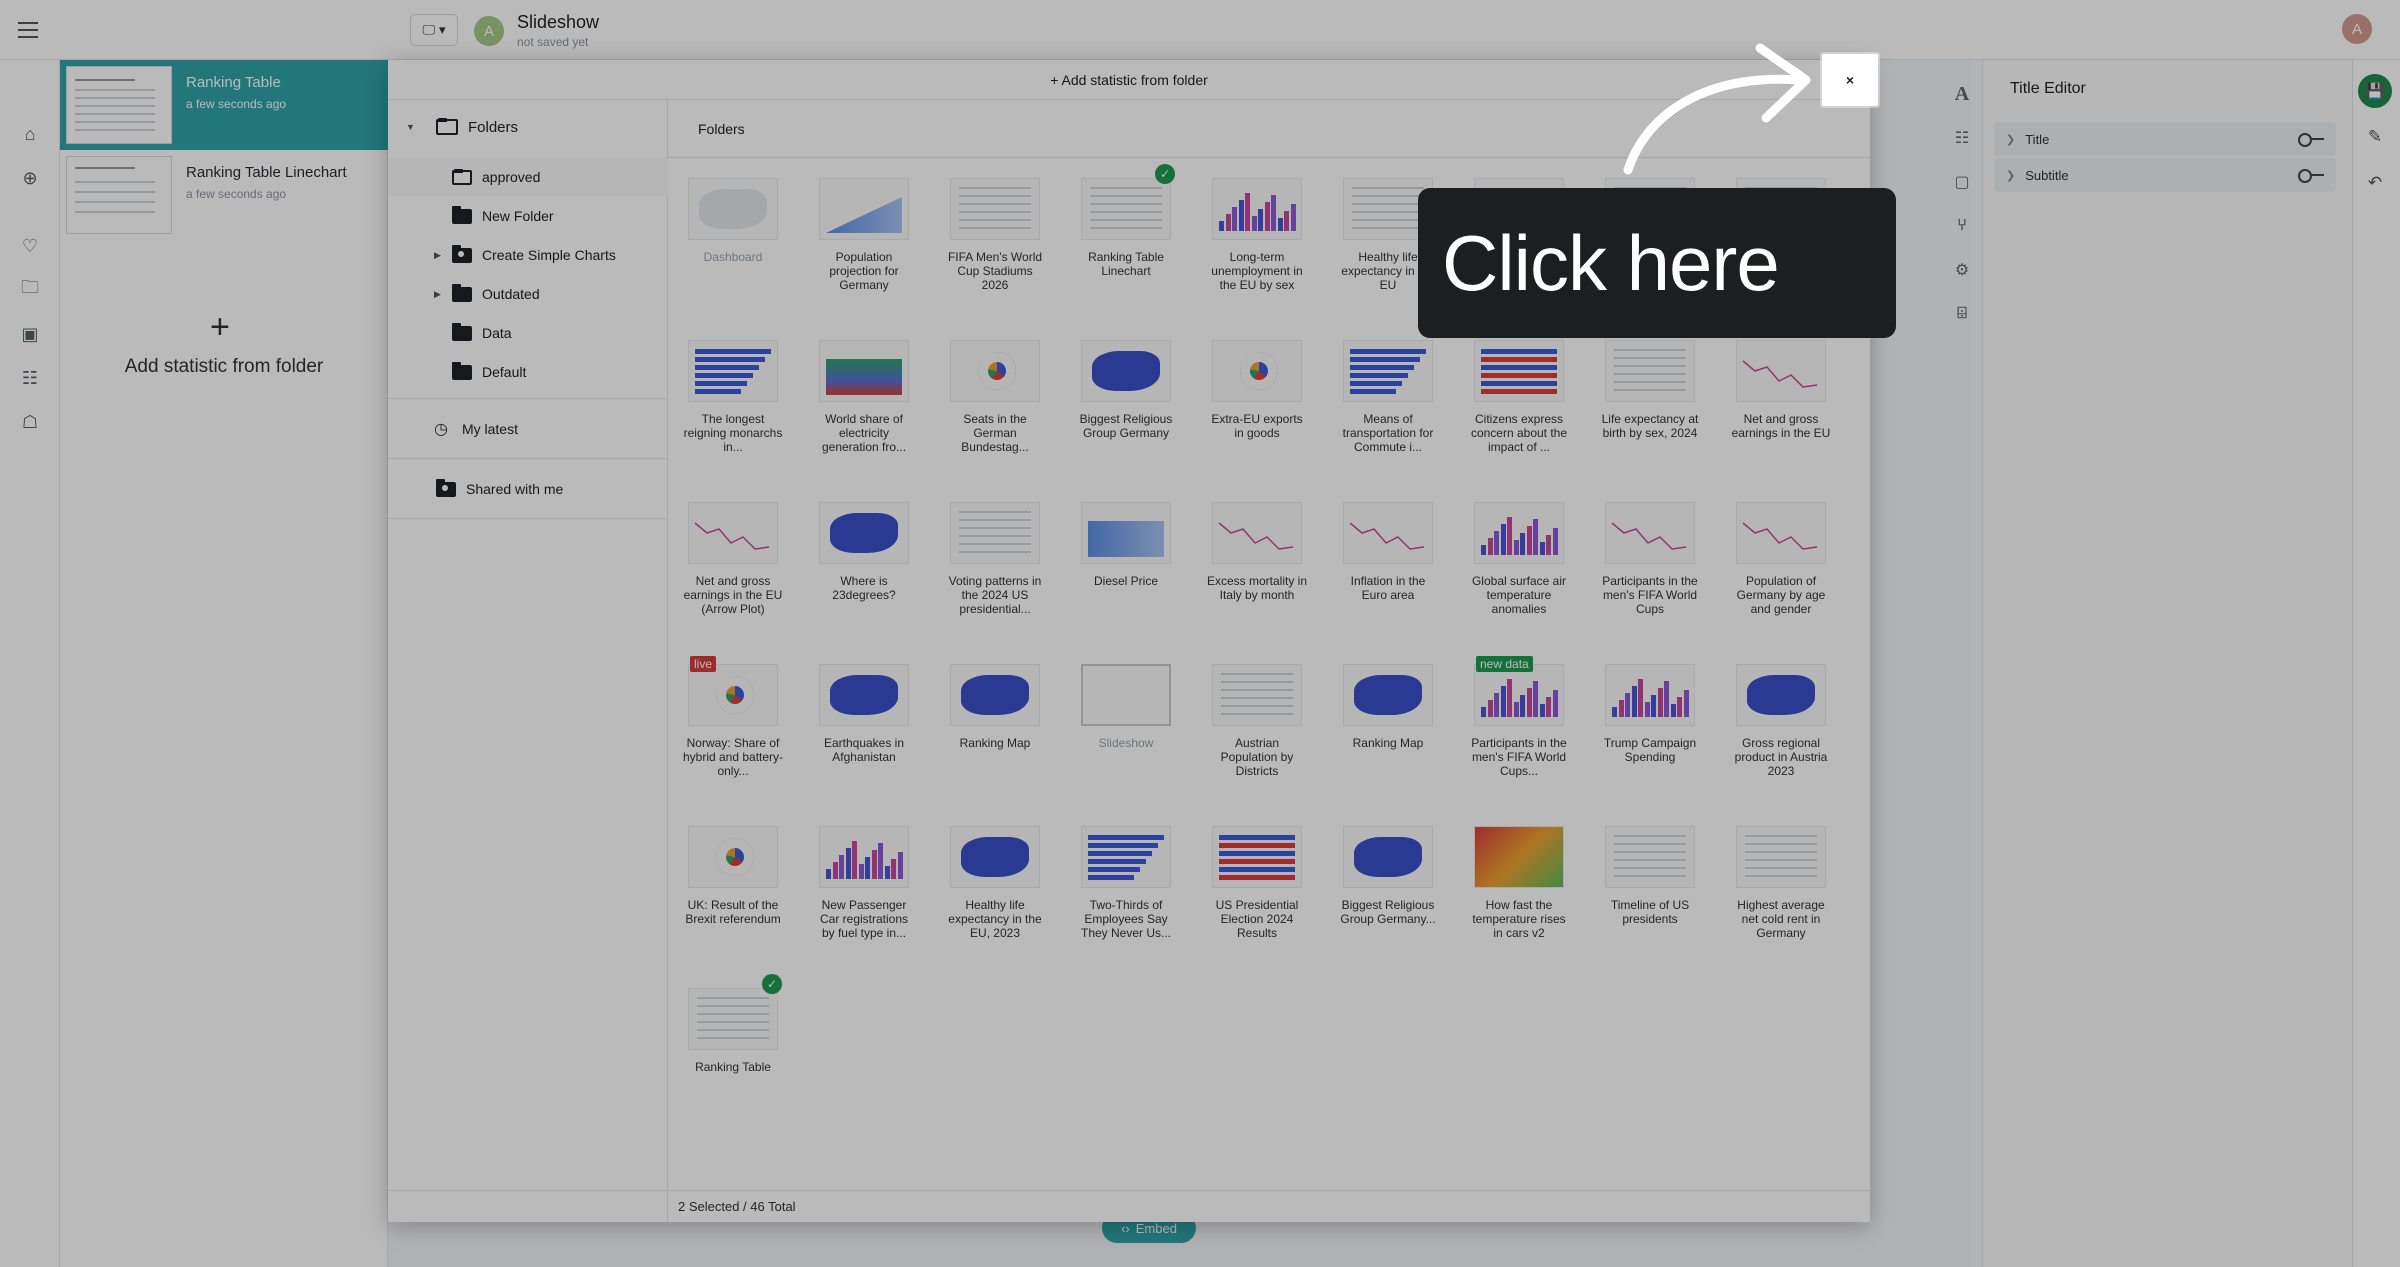 Image resolution: width=2400 pixels, height=1267 pixels. I want to click on statistic-tile: Inflation in the Euro area, so click(1388, 563).